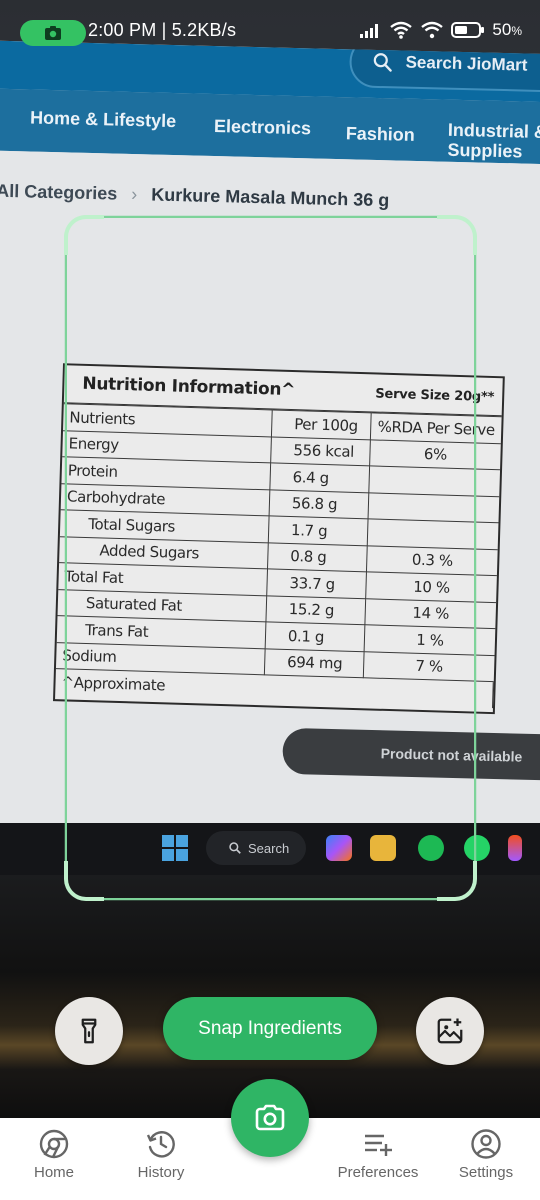 Image resolution: width=540 pixels, height=1200 pixels. Describe the element at coordinates (103, 119) in the screenshot. I see `site-nav-home-lifestyle: Home & Lifestyle` at that location.